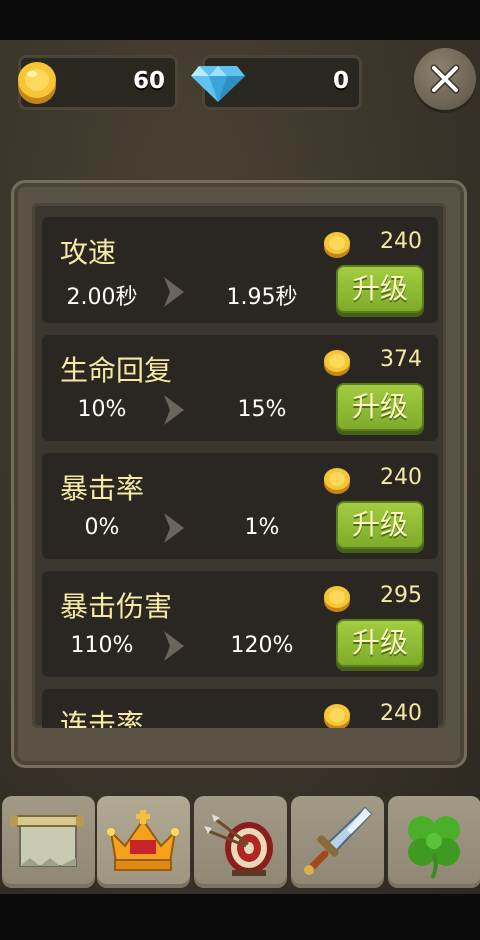 The image size is (480, 940). What do you see at coordinates (262, 527) in the screenshot?
I see `next-value: 1%` at bounding box center [262, 527].